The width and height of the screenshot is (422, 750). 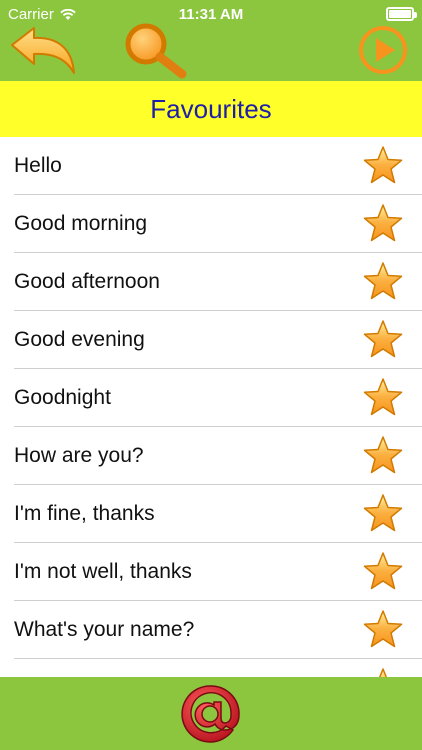 I want to click on battery-icon, so click(x=401, y=14).